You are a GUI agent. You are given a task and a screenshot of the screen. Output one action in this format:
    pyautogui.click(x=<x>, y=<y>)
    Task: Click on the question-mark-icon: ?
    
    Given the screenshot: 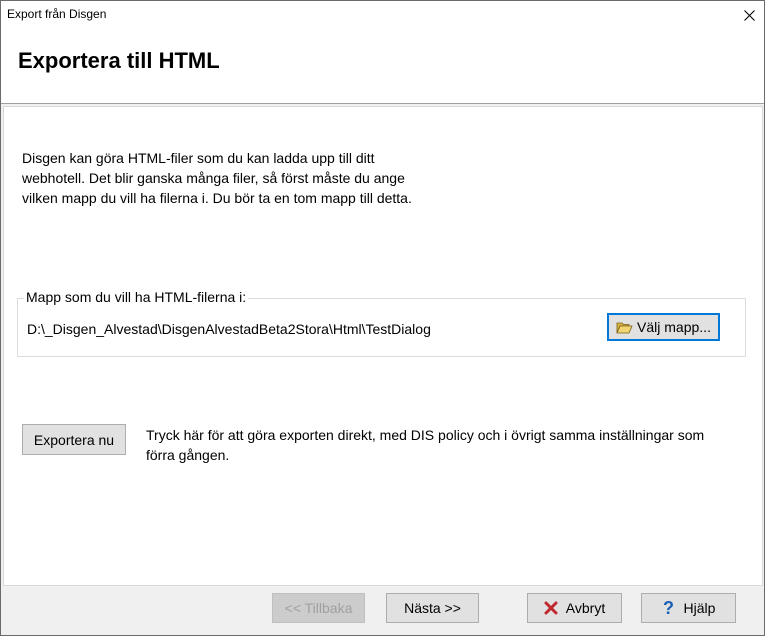 What is the action you would take?
    pyautogui.click(x=669, y=608)
    